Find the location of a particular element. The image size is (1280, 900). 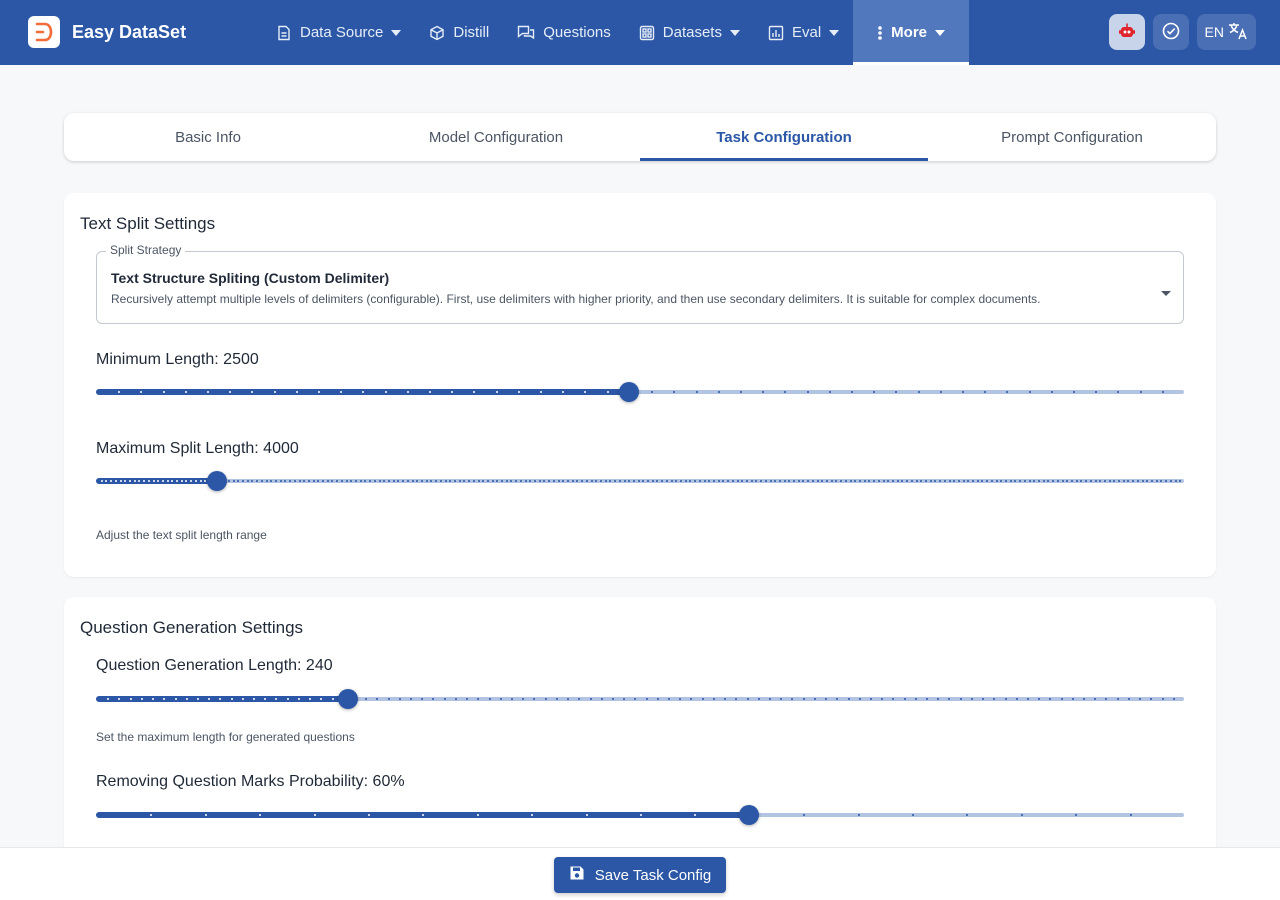

save-task-config-button: Save Task Config is located at coordinates (640, 875).